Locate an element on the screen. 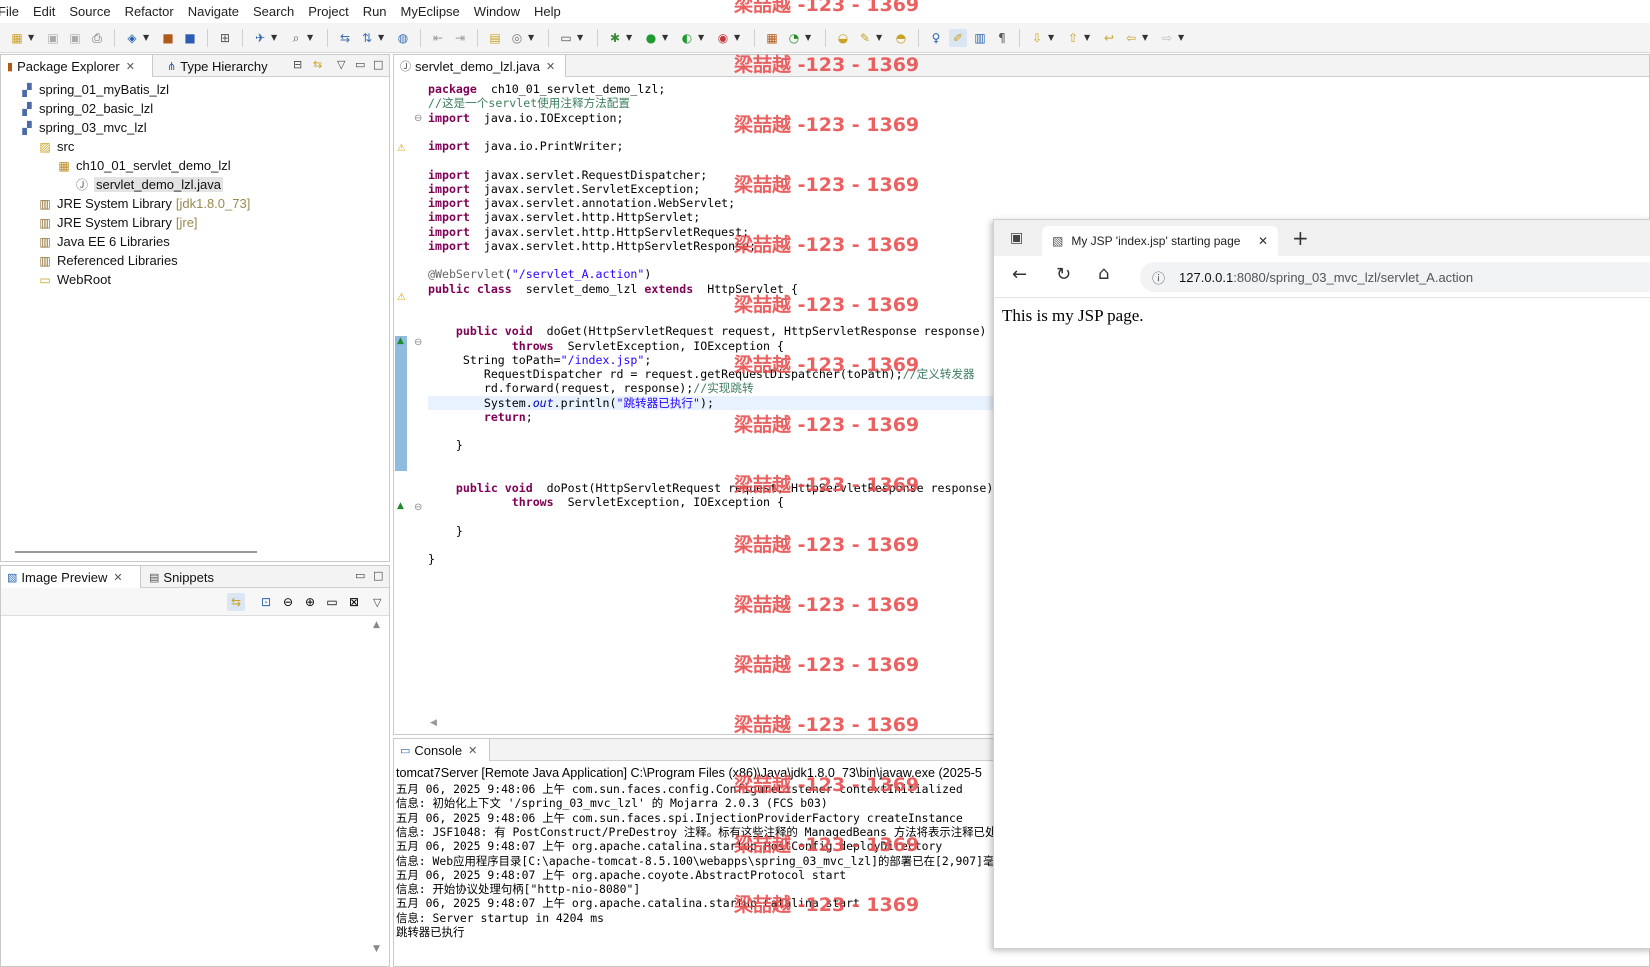 This screenshot has width=1650, height=967. zoom-in-icon: ⊕ is located at coordinates (310, 602).